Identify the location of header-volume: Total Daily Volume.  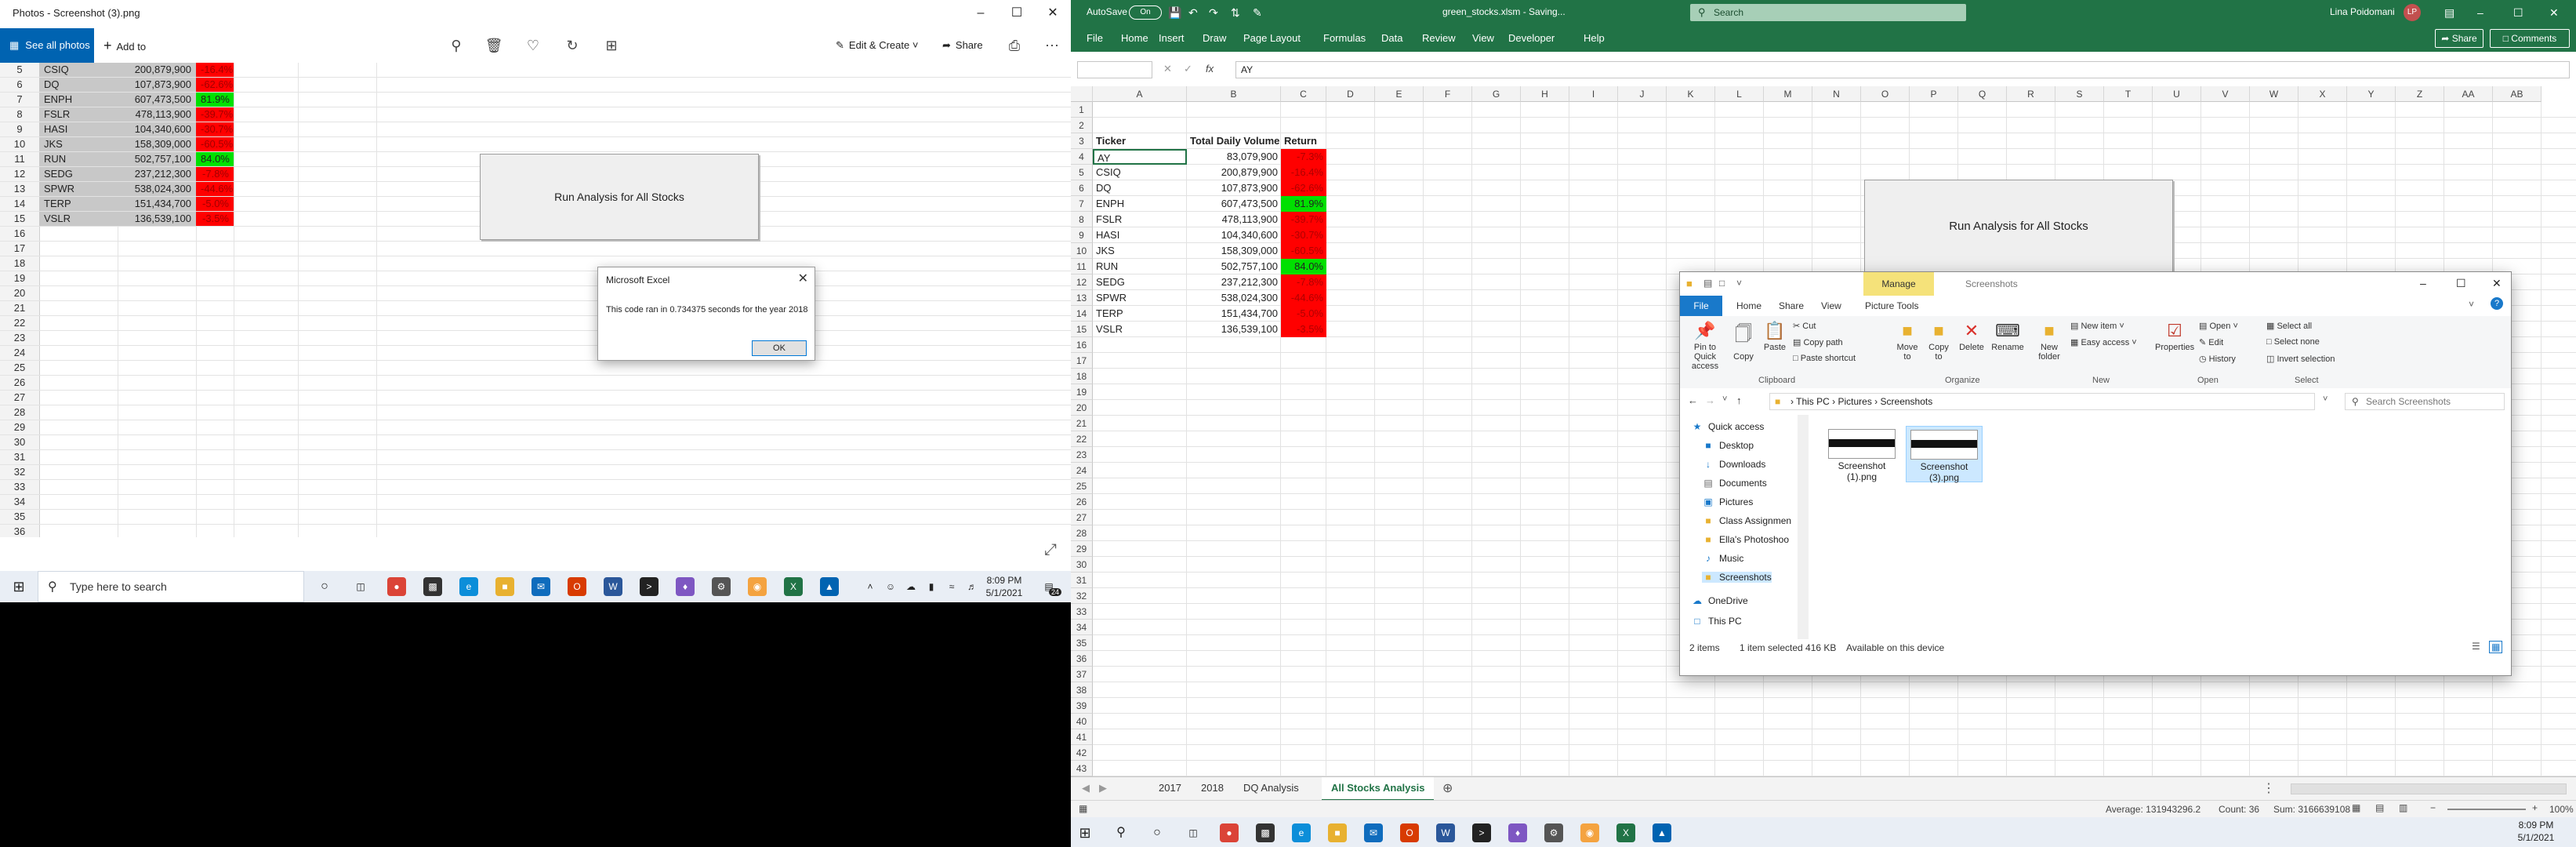
(1234, 141).